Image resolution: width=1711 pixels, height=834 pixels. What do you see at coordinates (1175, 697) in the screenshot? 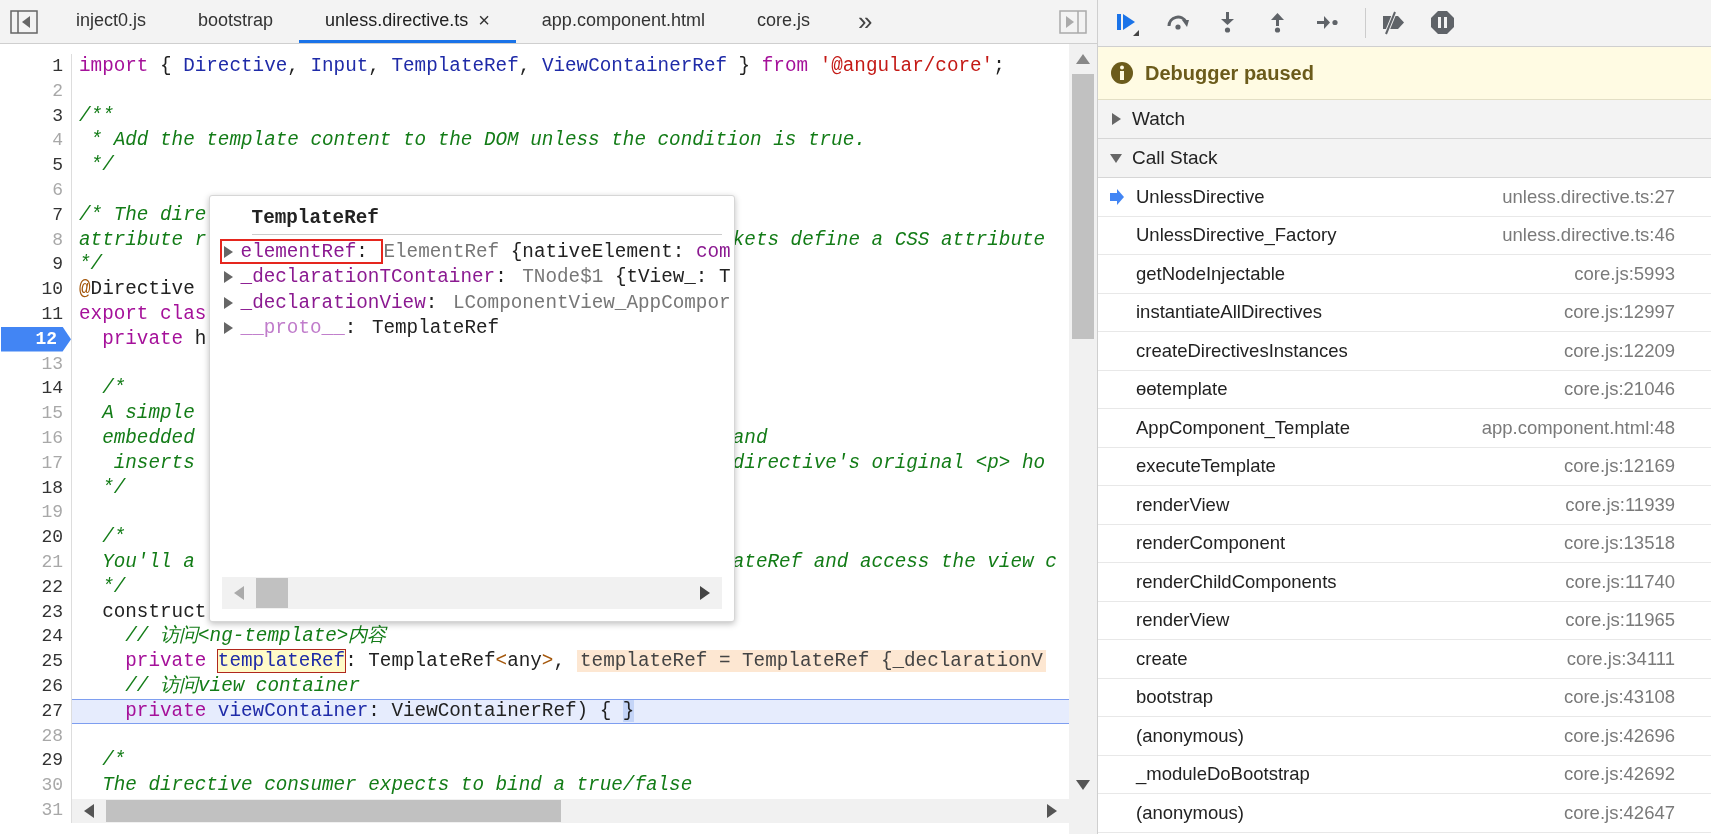
I see `frame-name: bootstrap` at bounding box center [1175, 697].